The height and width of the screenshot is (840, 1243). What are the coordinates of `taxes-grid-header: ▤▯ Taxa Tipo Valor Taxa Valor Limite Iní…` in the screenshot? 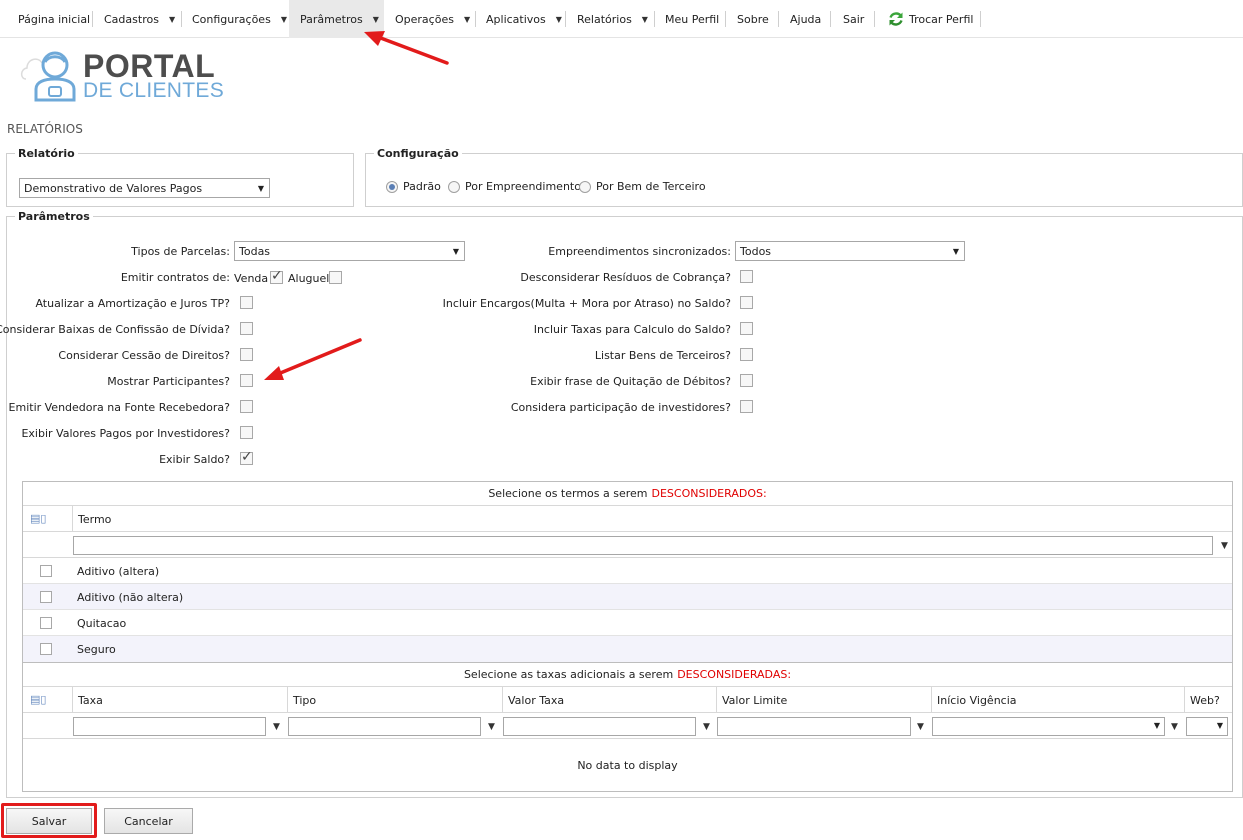 It's located at (627, 700).